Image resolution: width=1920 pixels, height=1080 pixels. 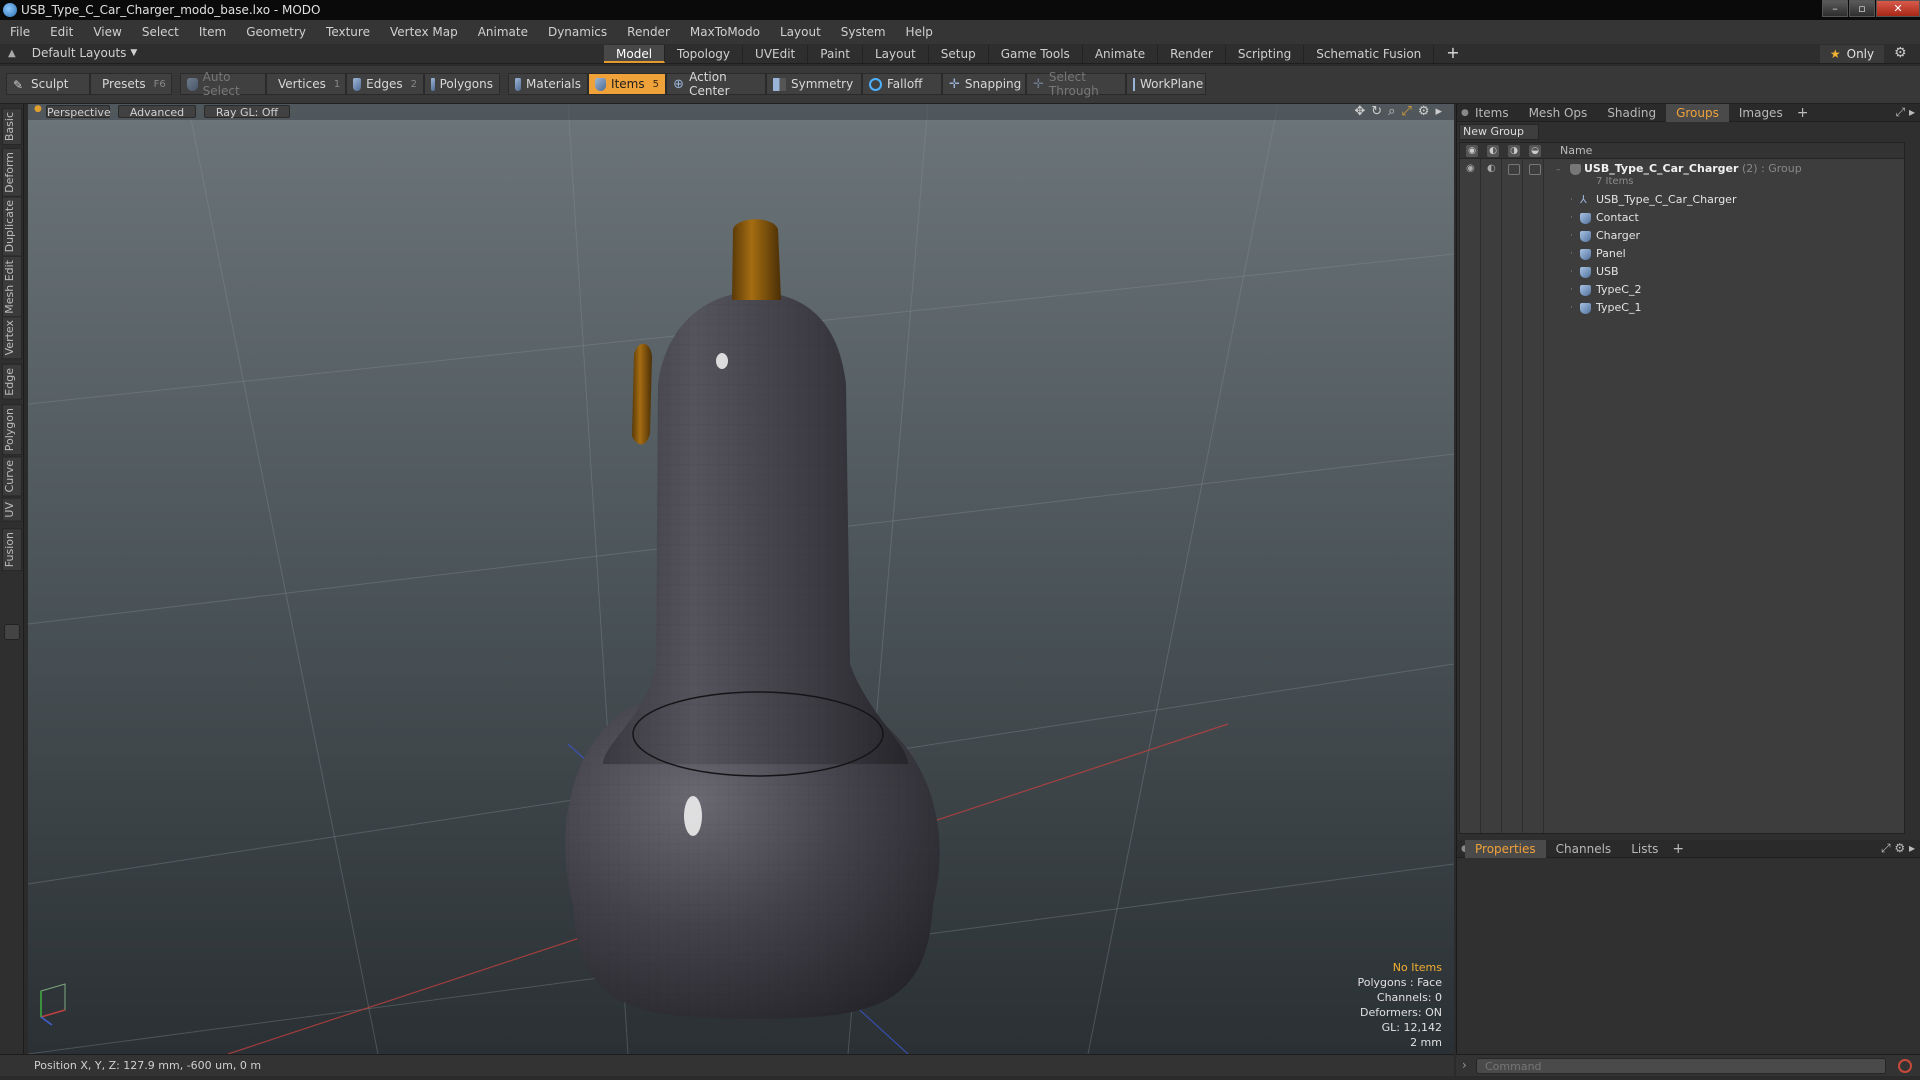 I want to click on stop-icon, so click(x=1905, y=1066).